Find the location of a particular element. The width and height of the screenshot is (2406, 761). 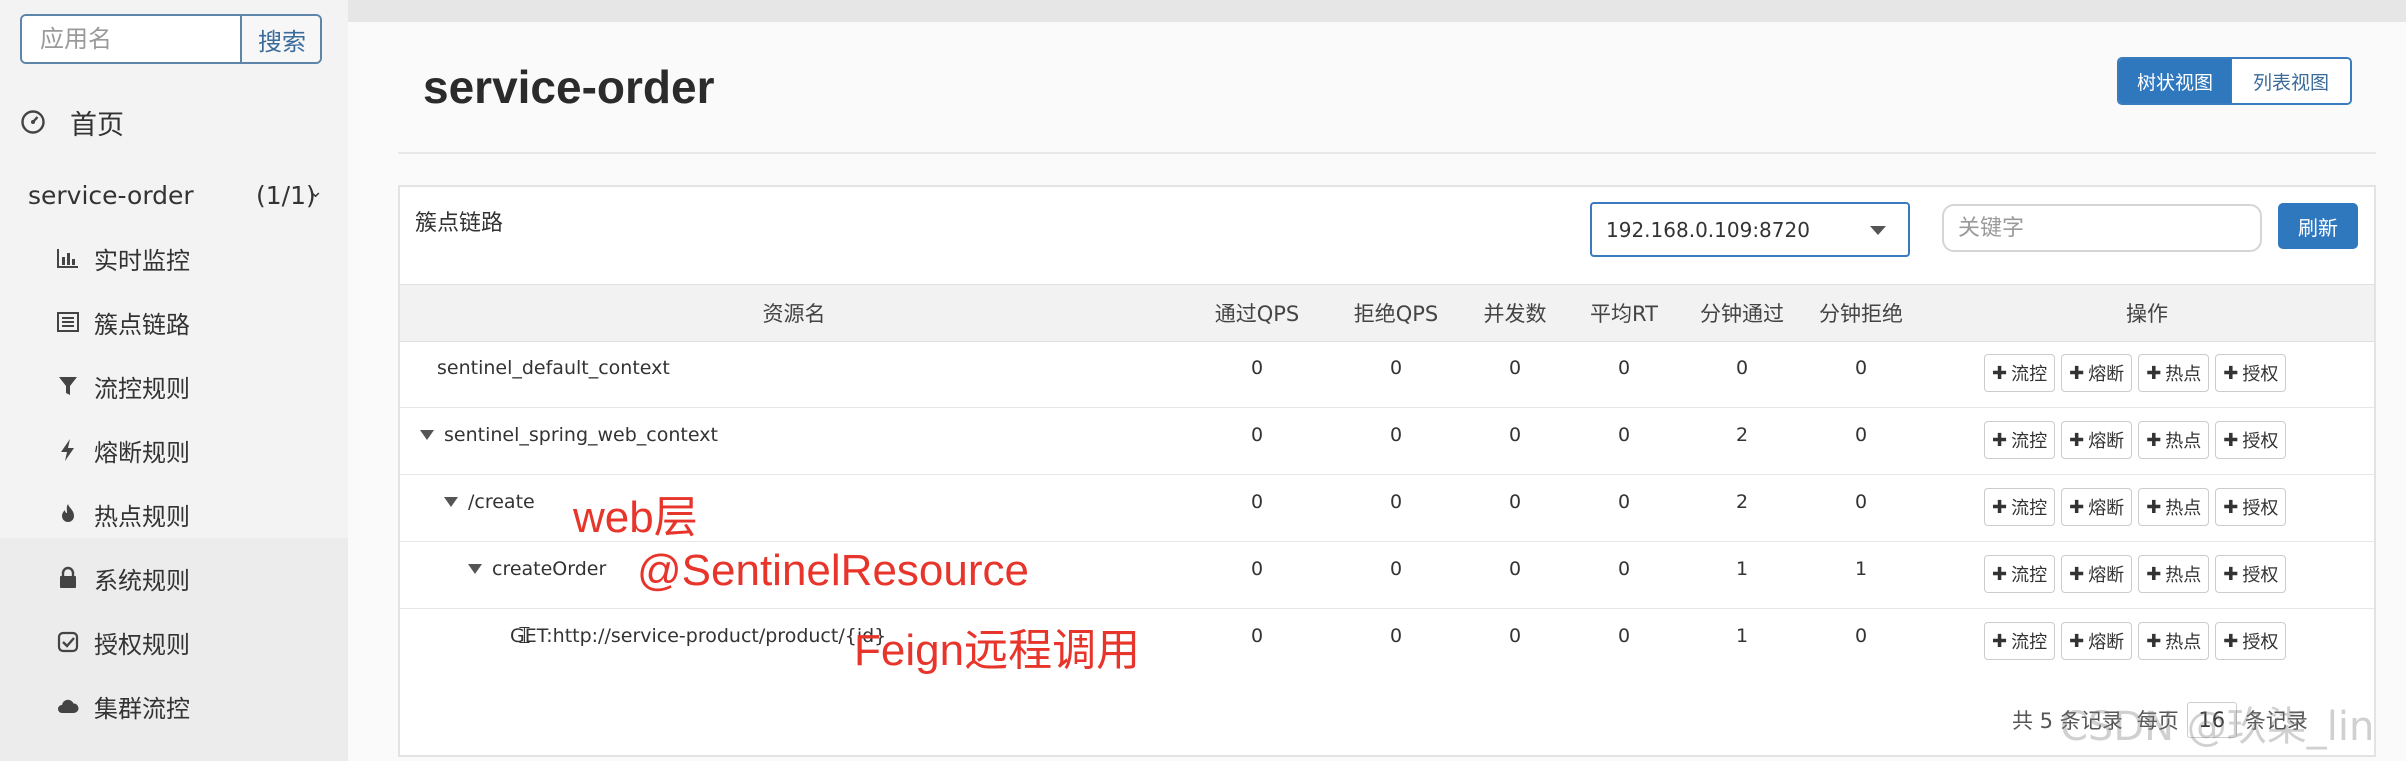

annotation-web-layer: web层 is located at coordinates (635, 517).